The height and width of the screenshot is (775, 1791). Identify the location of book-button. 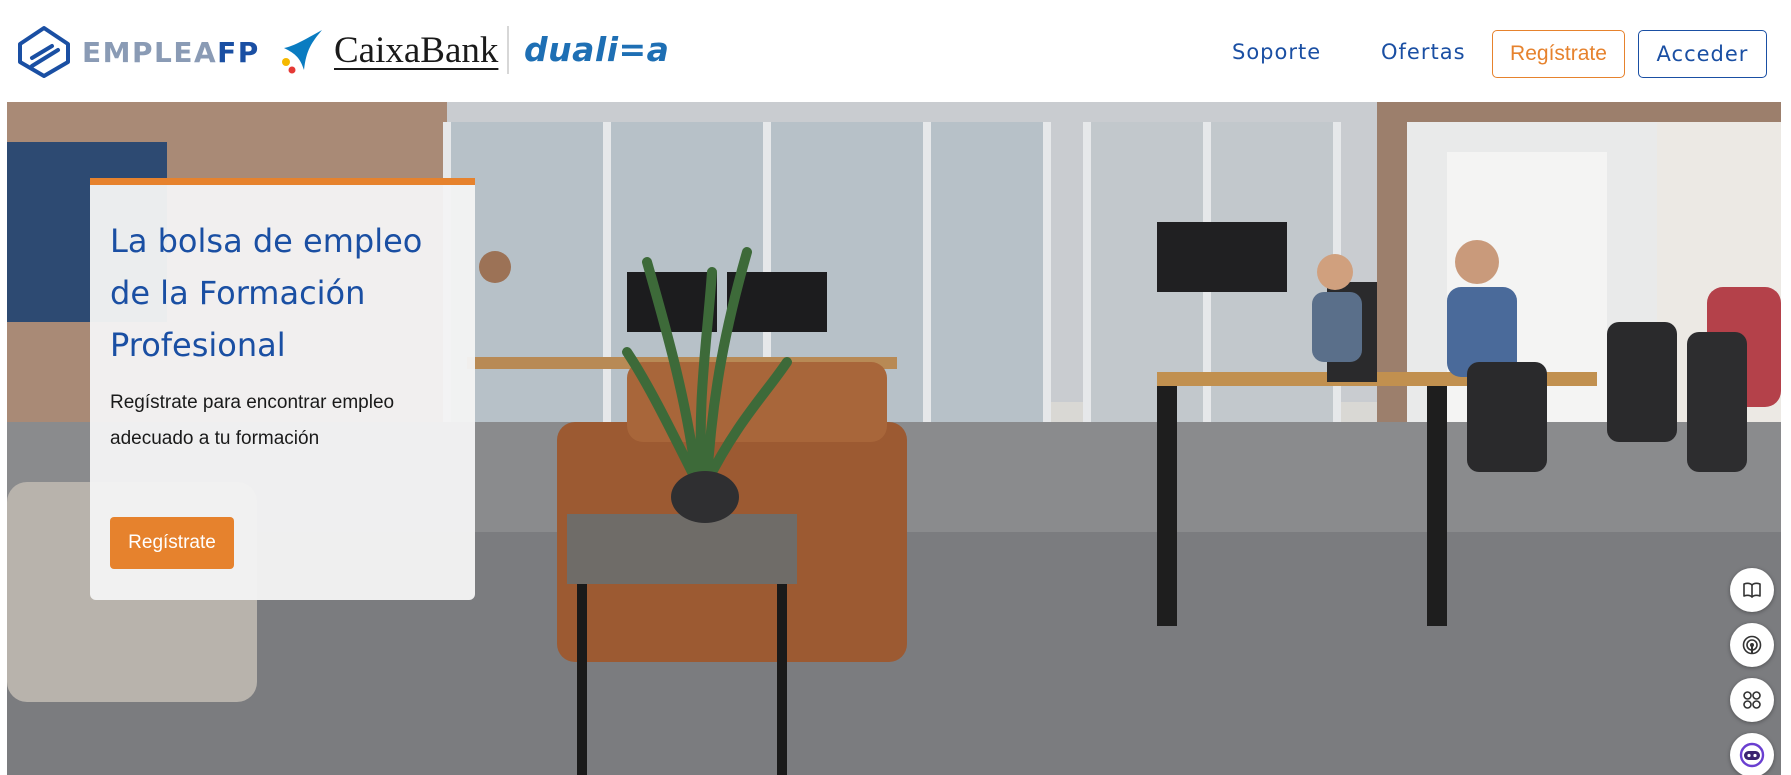
(1752, 590).